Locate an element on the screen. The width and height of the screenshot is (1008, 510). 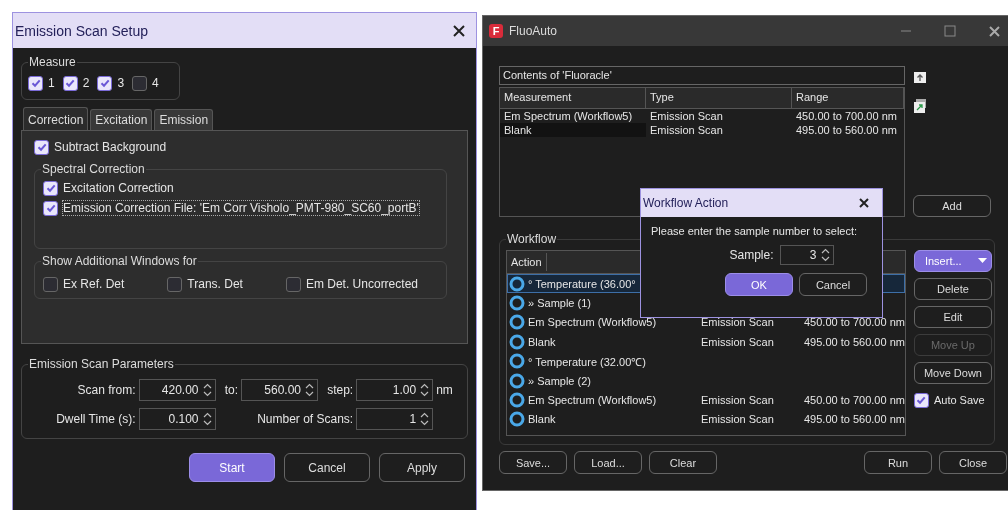
window-title: Workflow Action is located at coordinates (686, 203).